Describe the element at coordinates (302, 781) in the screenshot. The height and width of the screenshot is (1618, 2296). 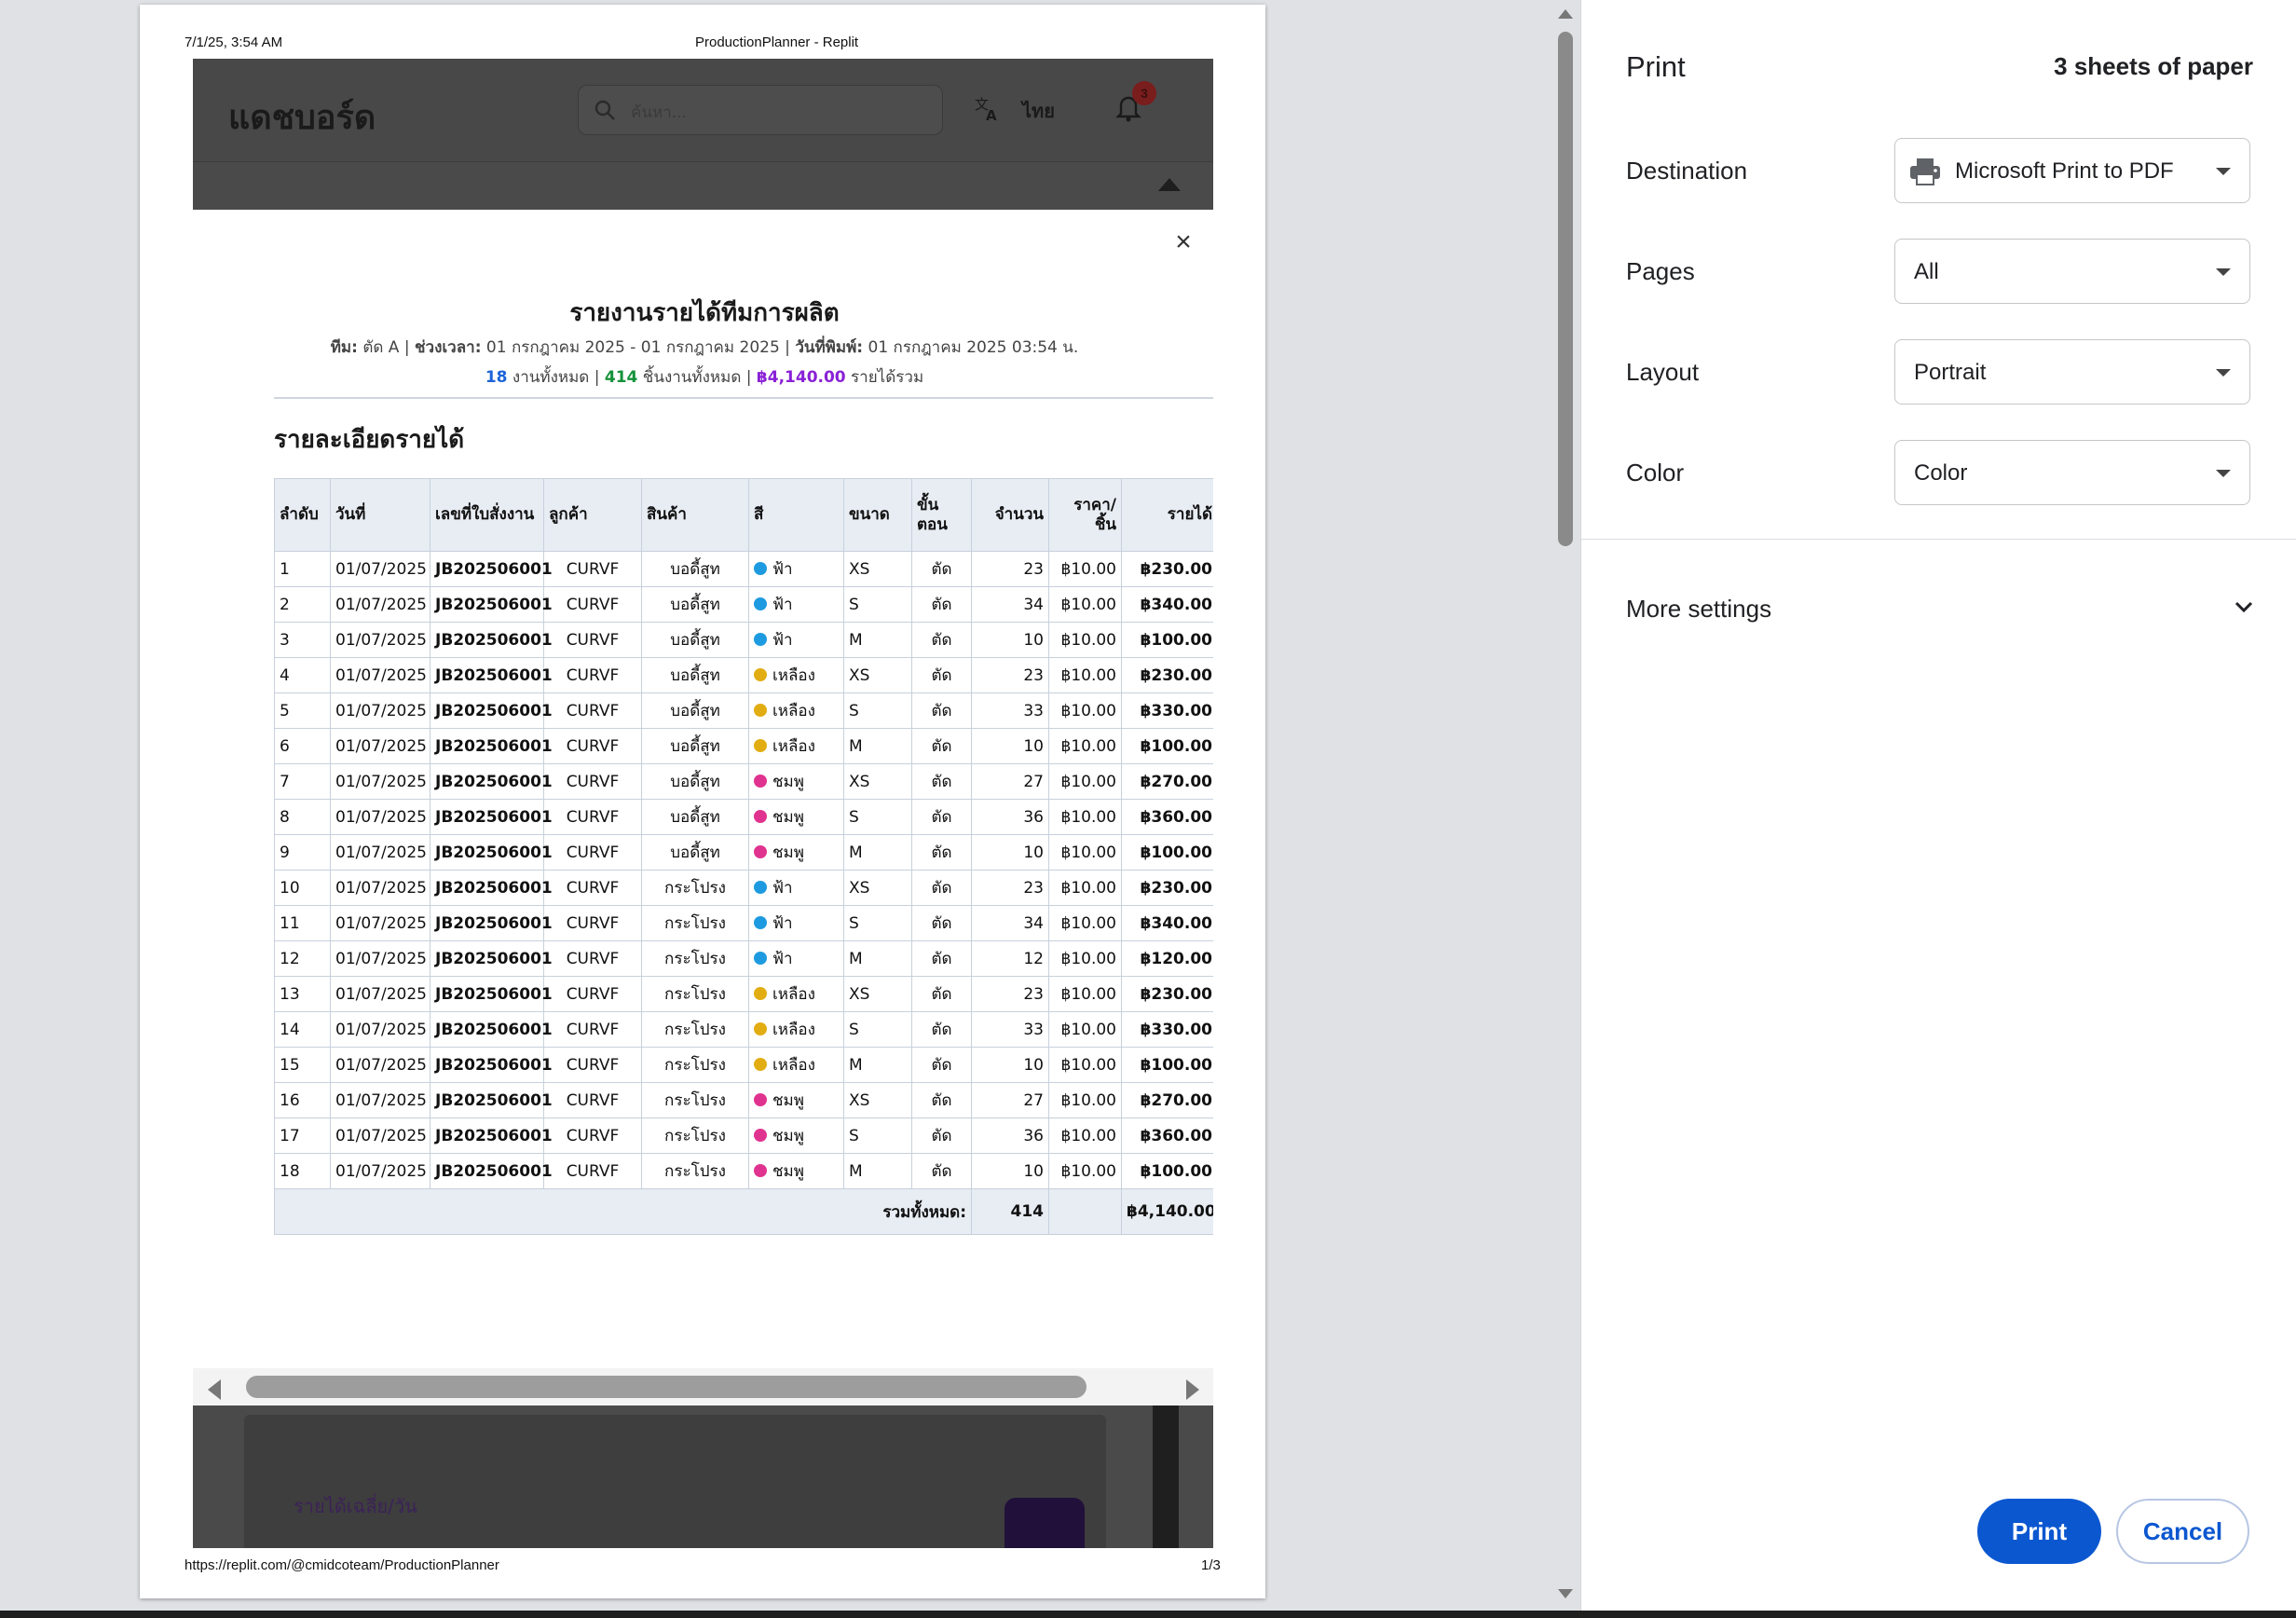
I see `table-cell: 7` at that location.